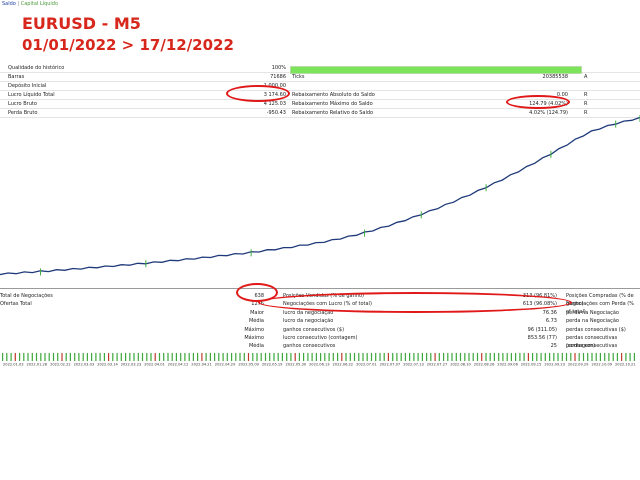 This screenshot has width=640, height=480. What do you see at coordinates (531, 365) in the screenshot?
I see `x-tick-label: 2022.09.15` at bounding box center [531, 365].